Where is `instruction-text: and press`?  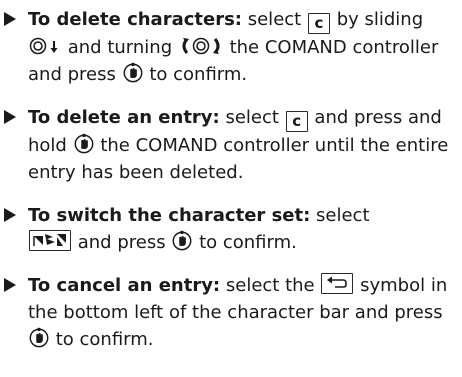 instruction-text: and press is located at coordinates (121, 242).